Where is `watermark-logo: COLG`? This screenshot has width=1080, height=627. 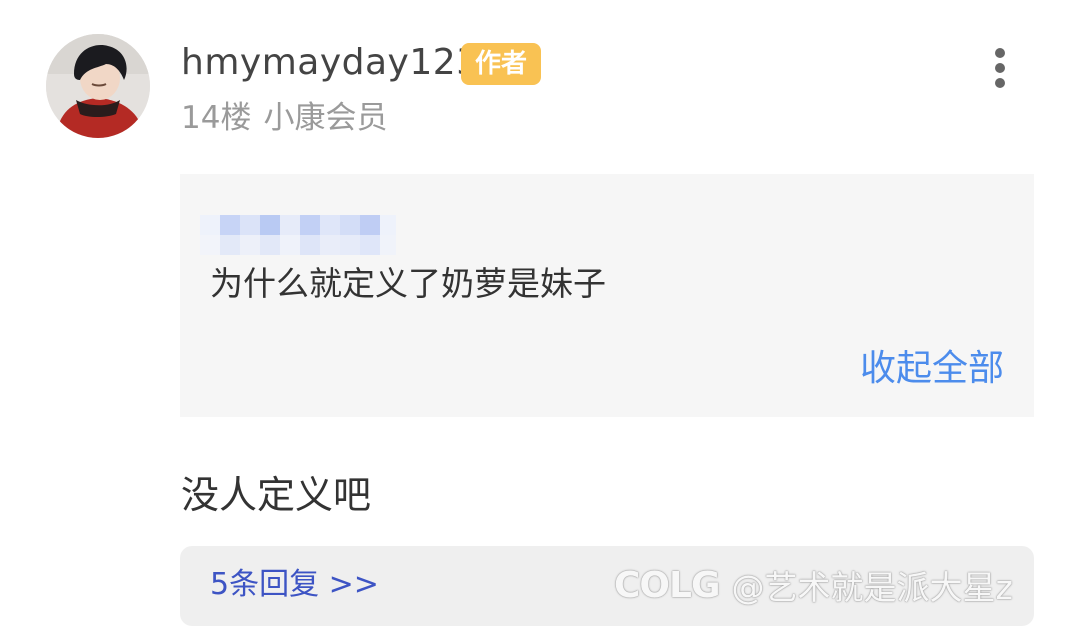 watermark-logo: COLG is located at coordinates (667, 585).